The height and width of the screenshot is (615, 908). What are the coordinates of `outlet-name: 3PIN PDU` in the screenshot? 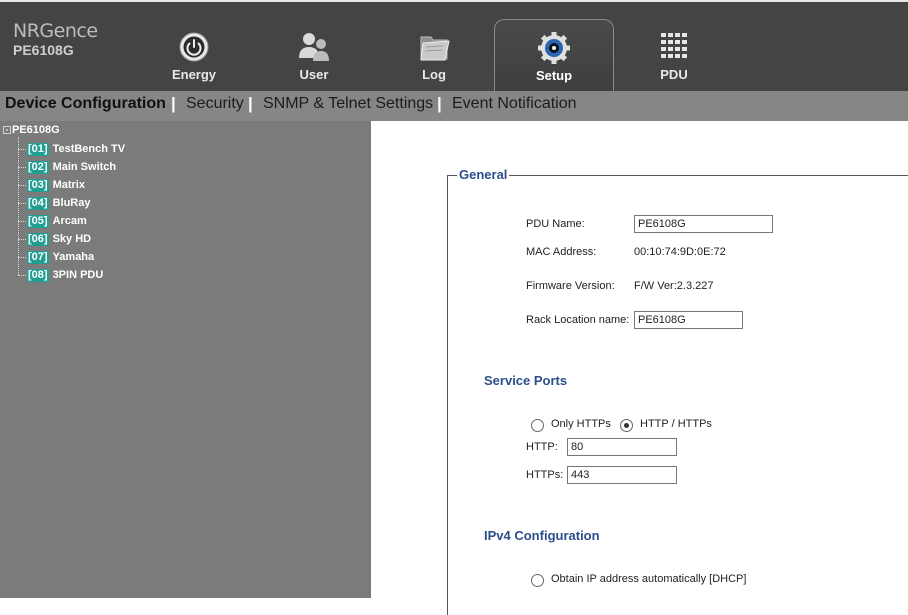 It's located at (78, 275).